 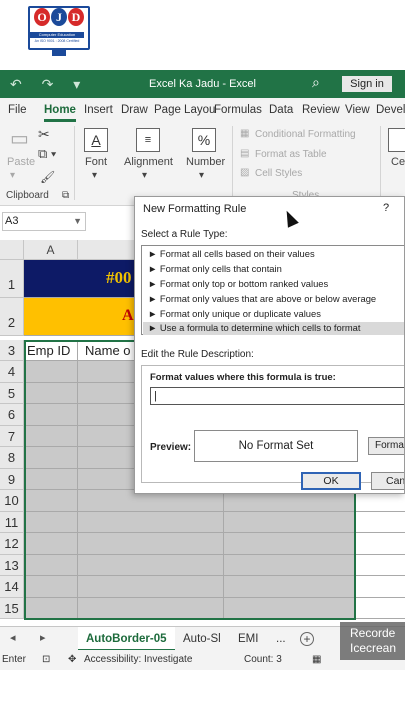 What do you see at coordinates (65, 195) in the screenshot?
I see `clipboard-launcher-icon: ⧉` at bounding box center [65, 195].